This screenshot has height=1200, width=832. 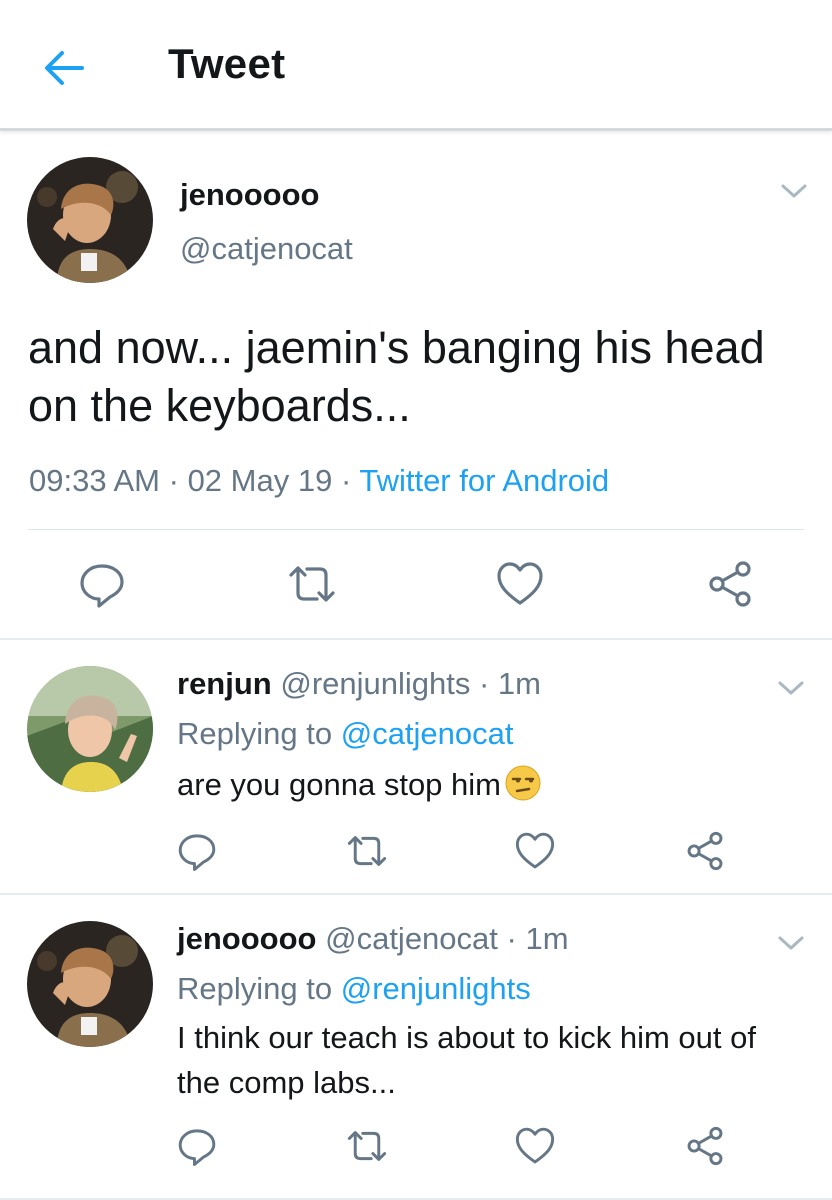 I want to click on tweet-source-link: Twitter for Android, so click(x=484, y=480).